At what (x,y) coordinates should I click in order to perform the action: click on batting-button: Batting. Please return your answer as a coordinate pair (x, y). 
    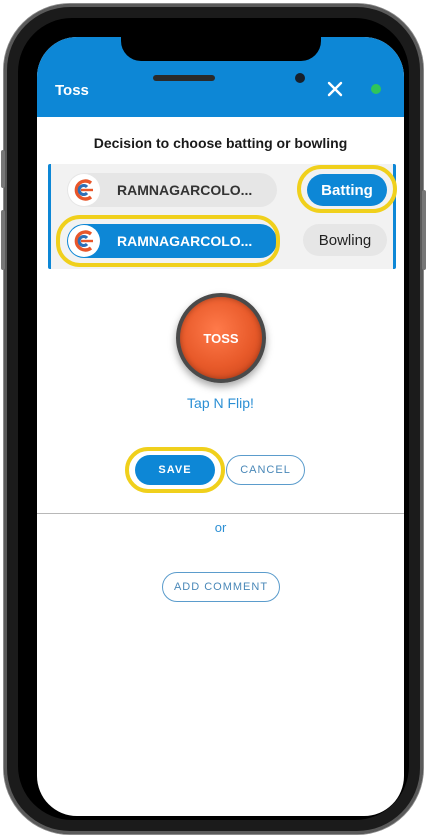
    Looking at the image, I should click on (347, 190).